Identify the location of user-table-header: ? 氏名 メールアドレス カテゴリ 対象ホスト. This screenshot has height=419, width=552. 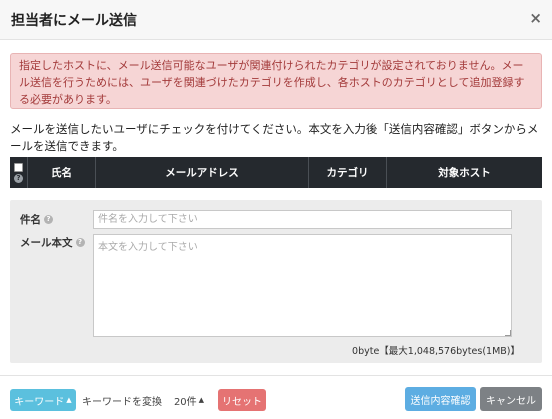
(276, 172).